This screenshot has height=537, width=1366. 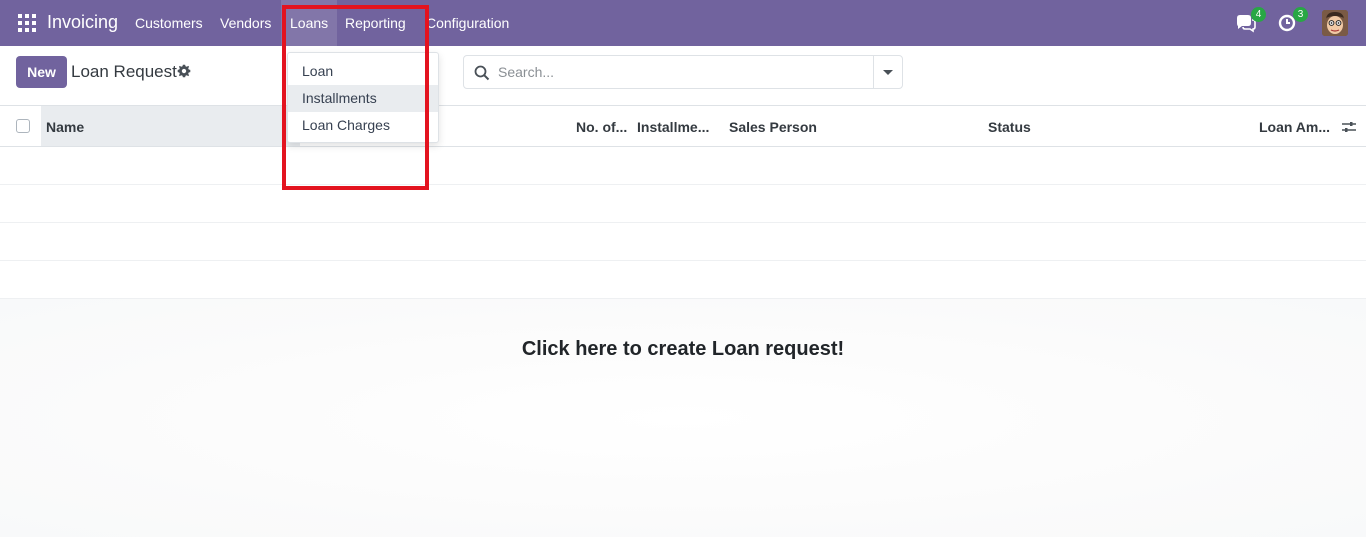 What do you see at coordinates (678, 72) in the screenshot?
I see `search-input` at bounding box center [678, 72].